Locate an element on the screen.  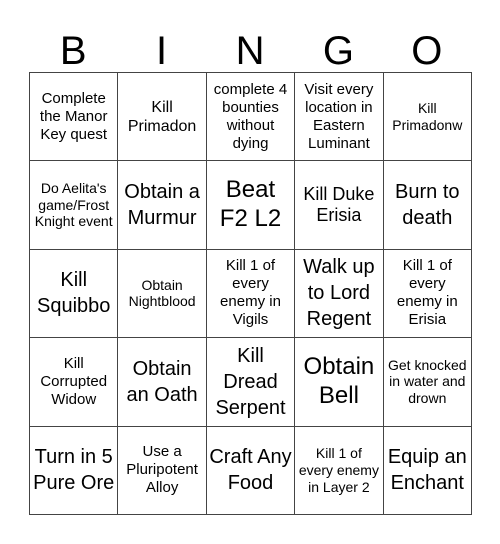
bingo-cell: Complete the Manor Key quest is located at coordinates (74, 117).